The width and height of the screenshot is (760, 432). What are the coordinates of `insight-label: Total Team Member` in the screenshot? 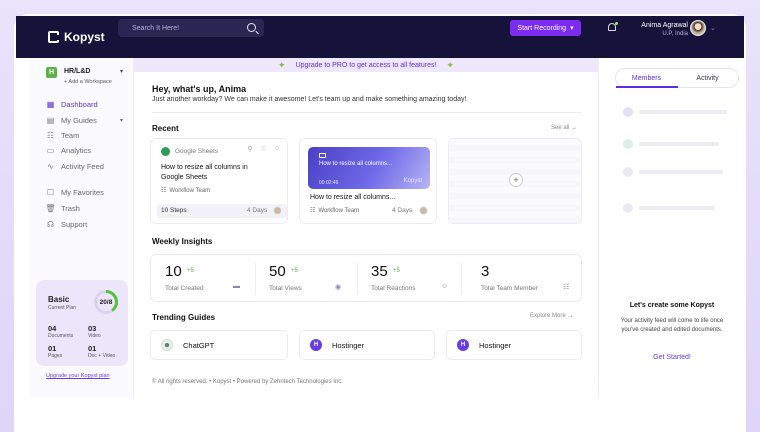 It's located at (509, 288).